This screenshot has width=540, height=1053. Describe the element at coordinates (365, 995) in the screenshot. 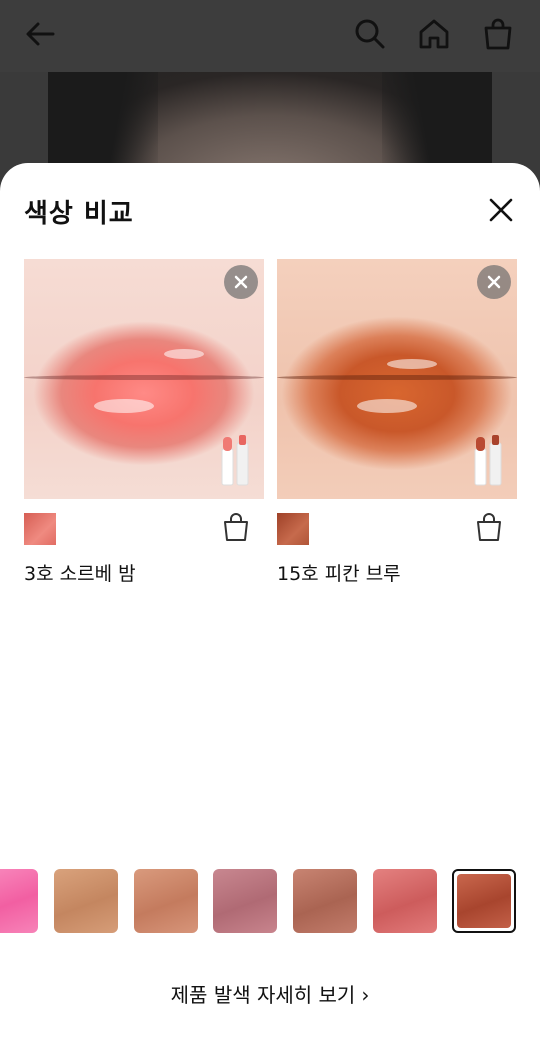

I see `chevron-right-icon: ›` at that location.